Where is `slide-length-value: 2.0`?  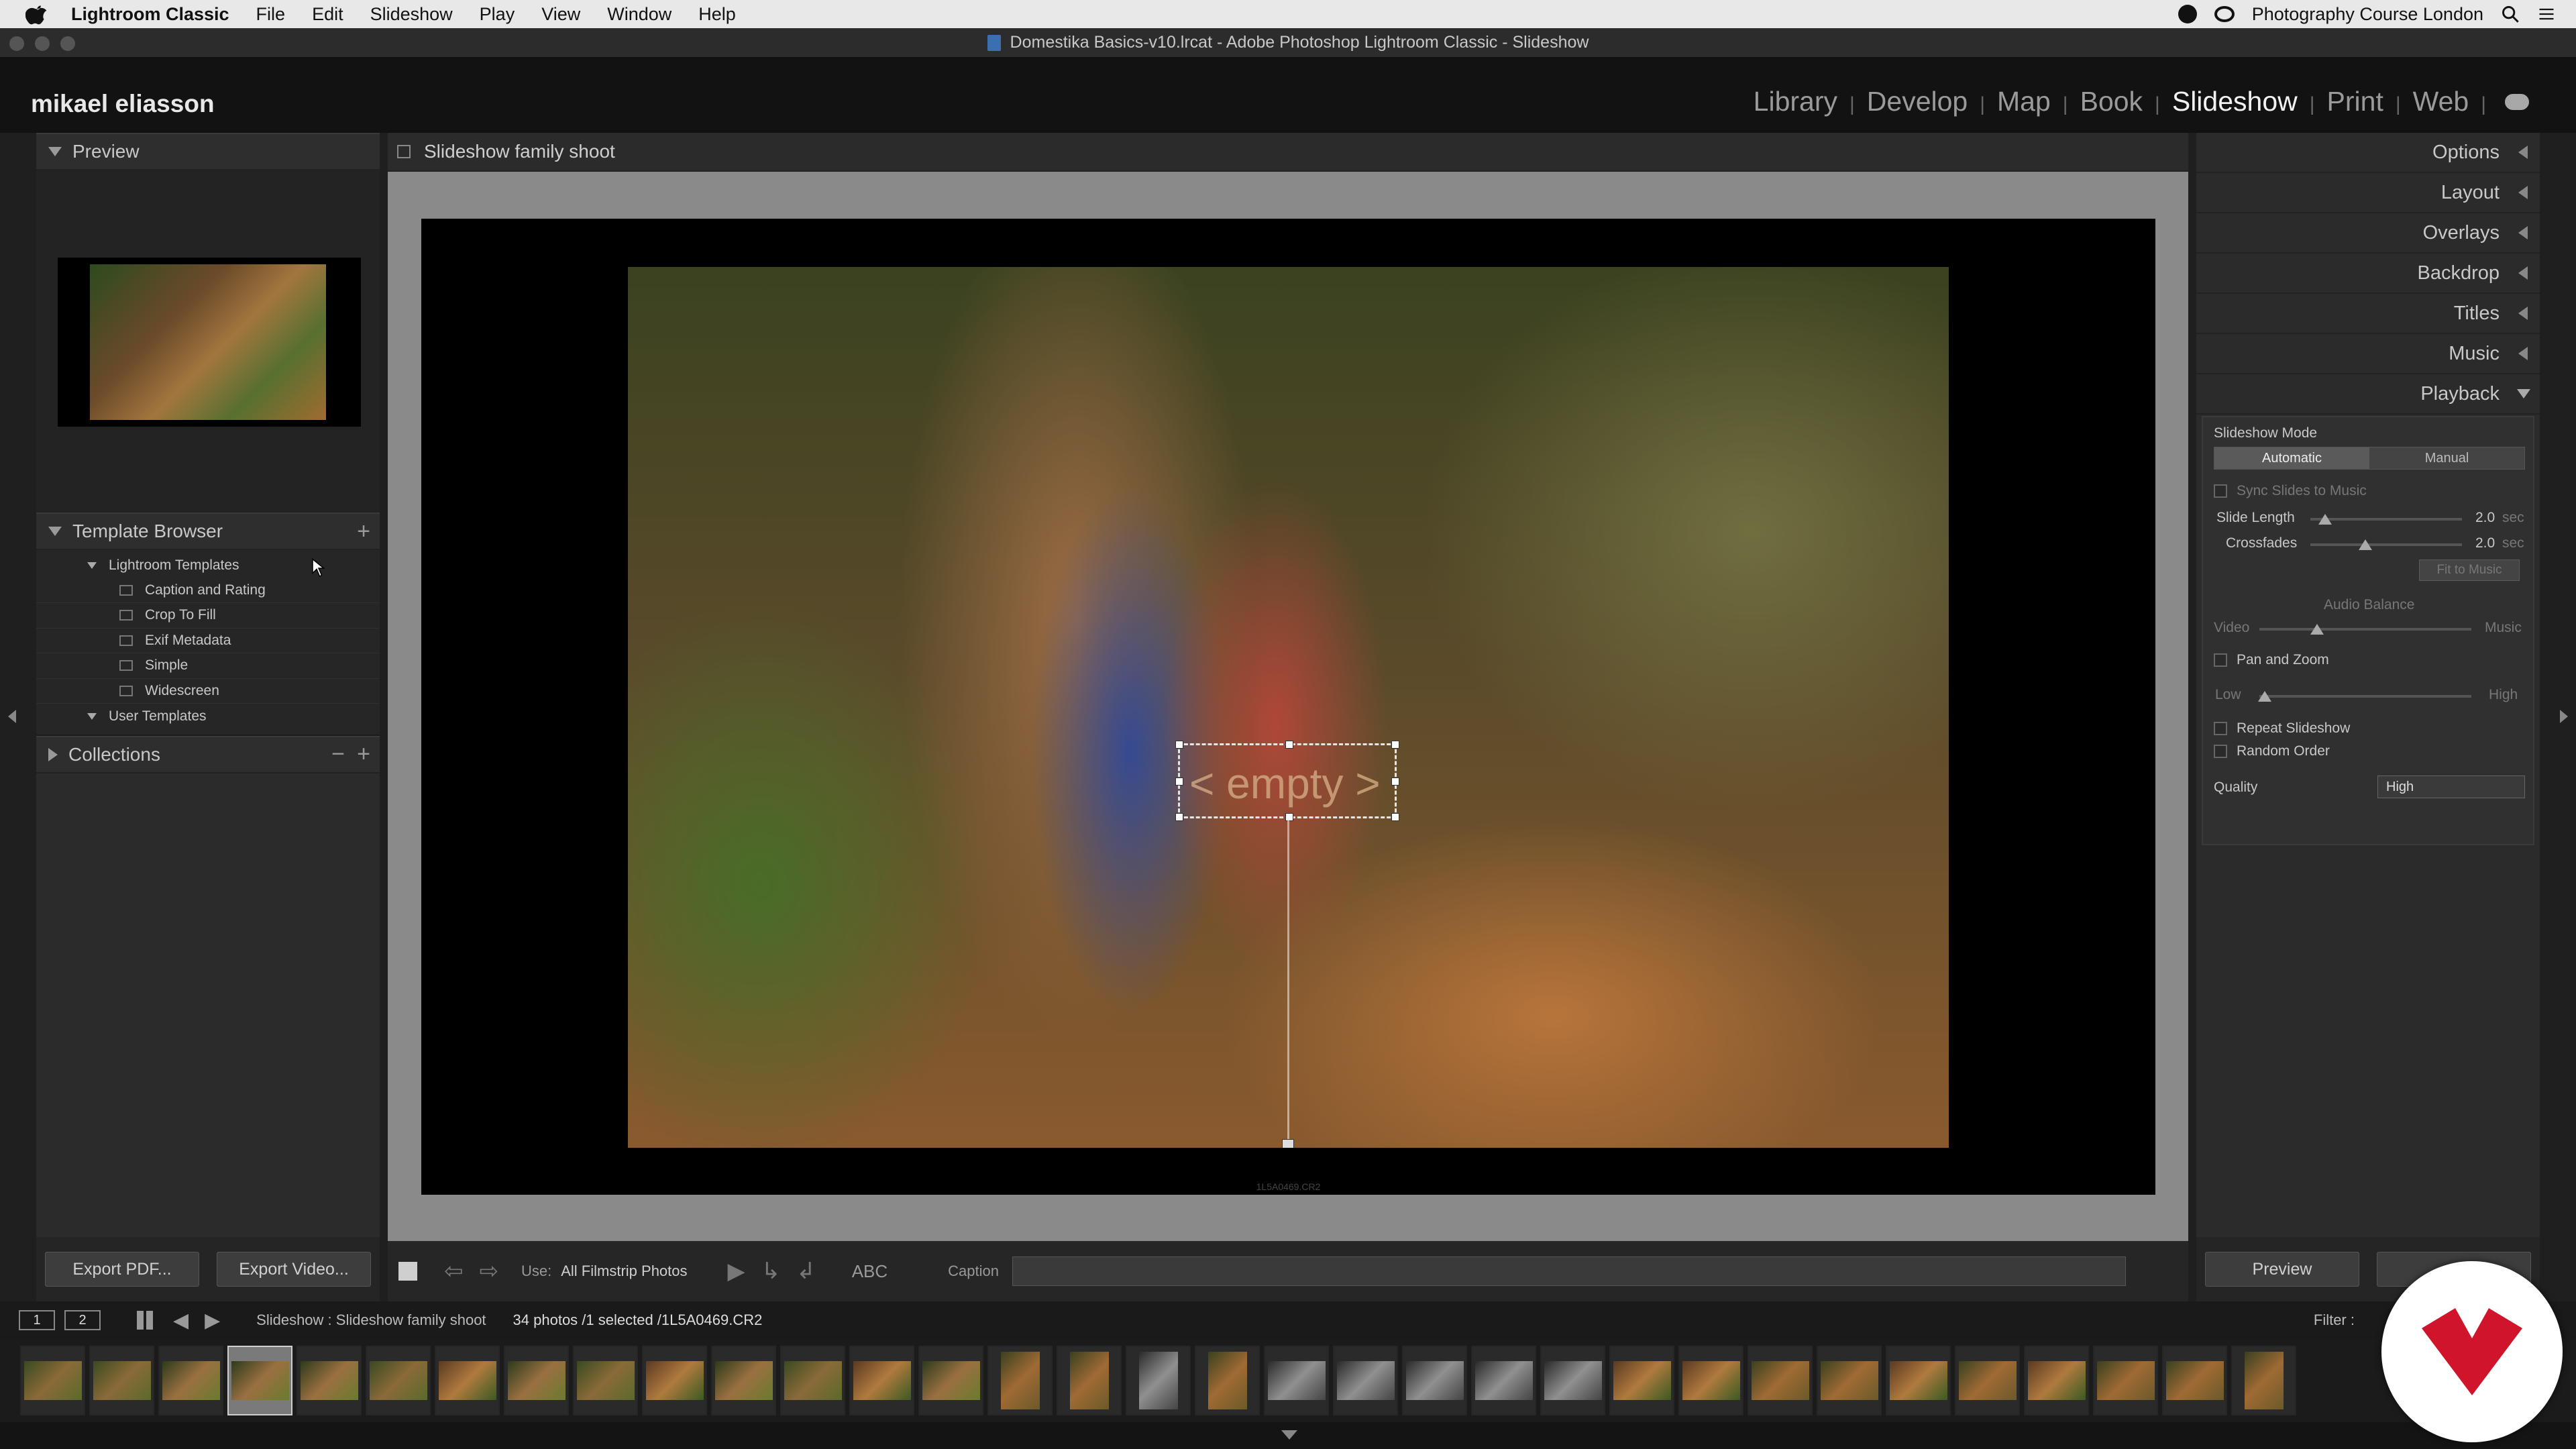 slide-length-value: 2.0 is located at coordinates (2485, 518).